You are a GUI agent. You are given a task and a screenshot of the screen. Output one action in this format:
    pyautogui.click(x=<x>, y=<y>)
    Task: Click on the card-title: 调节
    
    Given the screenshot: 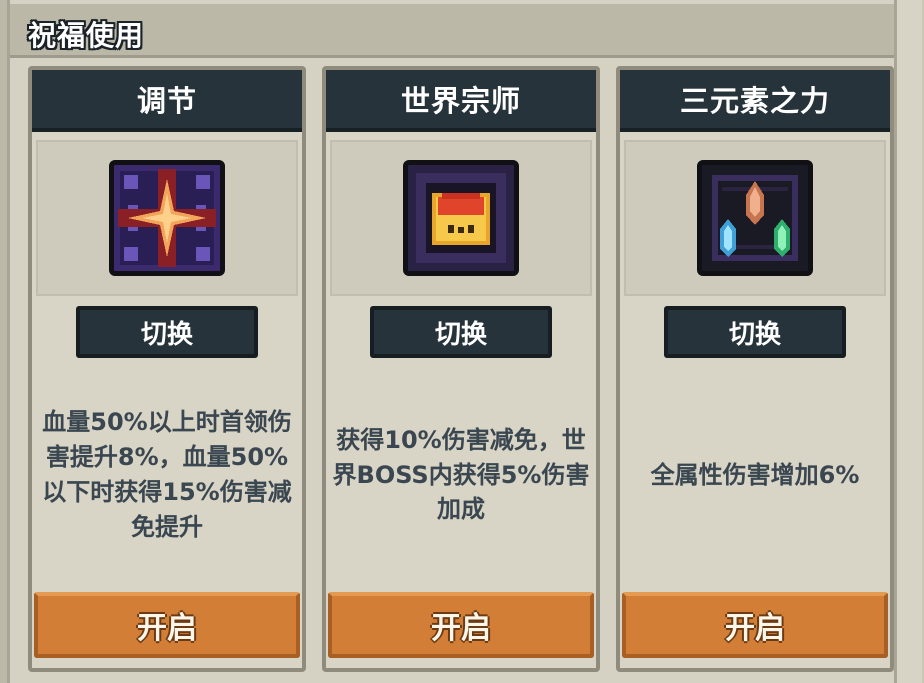 What is the action you would take?
    pyautogui.click(x=166, y=101)
    